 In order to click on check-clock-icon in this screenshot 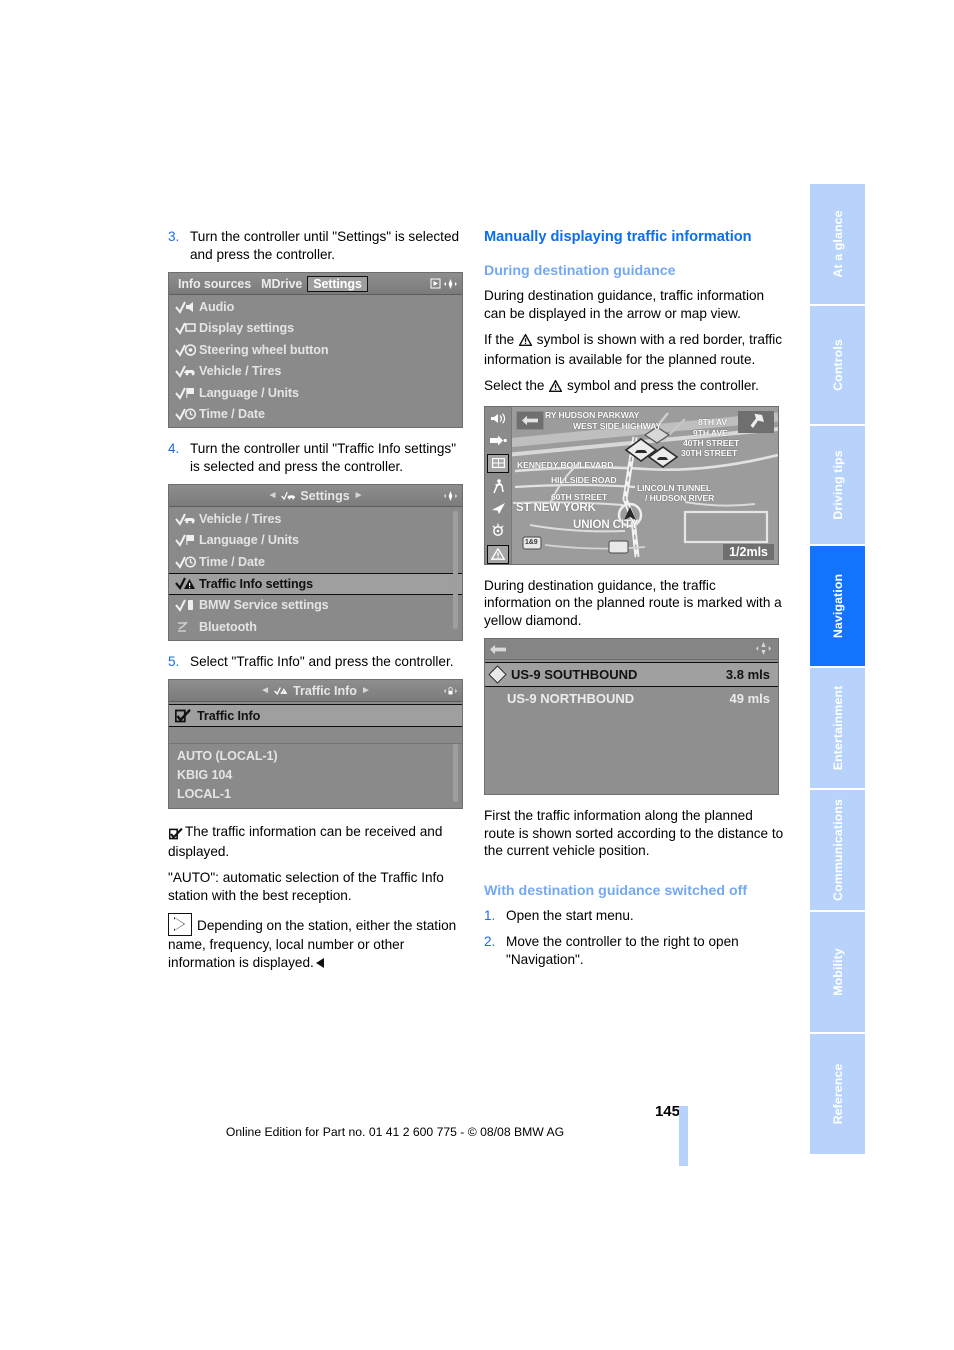, I will do `click(187, 414)`.